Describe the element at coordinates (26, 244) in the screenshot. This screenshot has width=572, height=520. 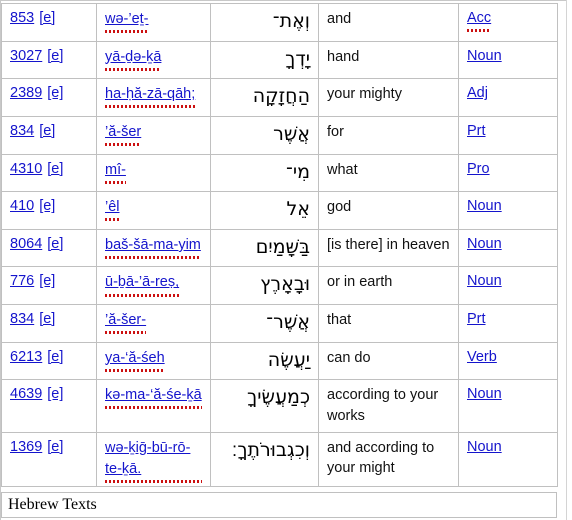
I see `strongs-number-link: 8064` at that location.